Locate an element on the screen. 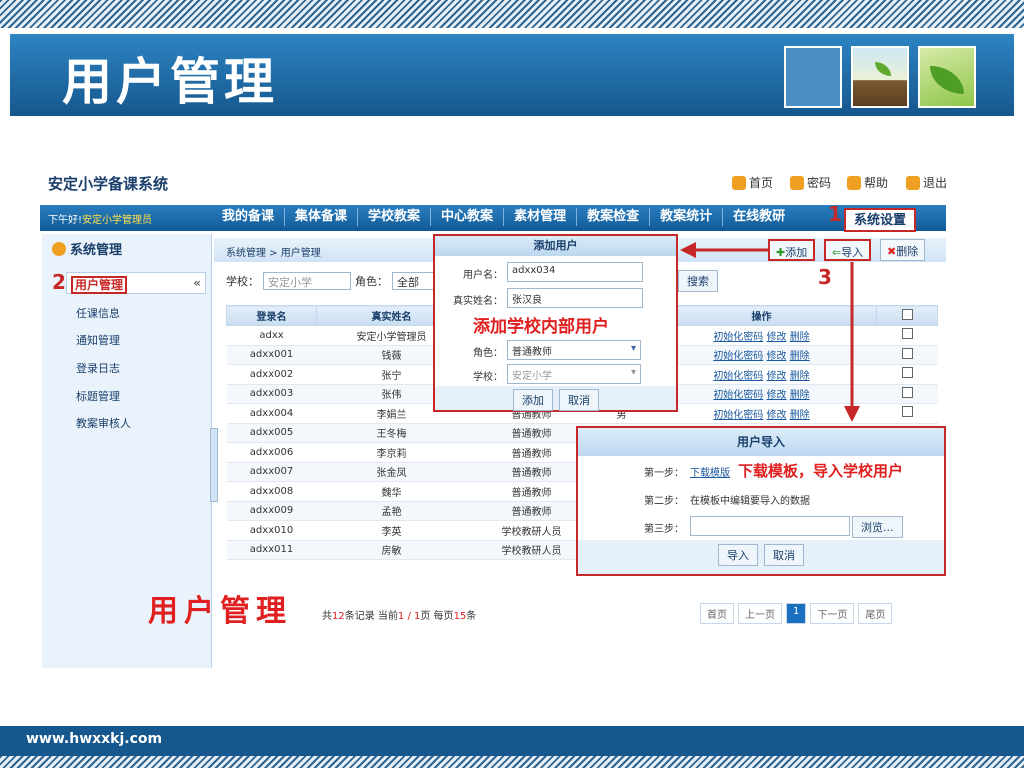 The width and height of the screenshot is (1024, 768). footer-hatch is located at coordinates (512, 762).